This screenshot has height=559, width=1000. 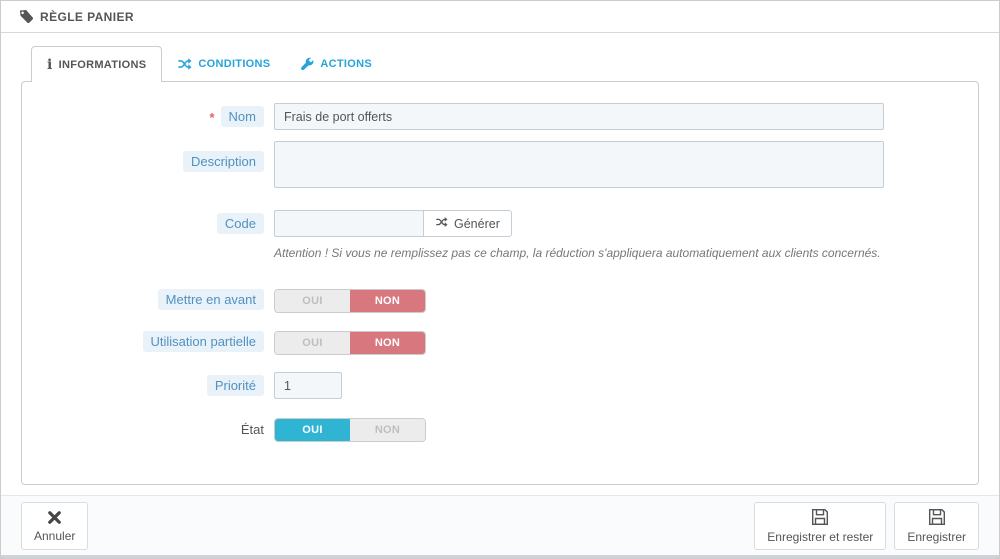 What do you see at coordinates (387, 430) in the screenshot?
I see `status-option-no: NON` at bounding box center [387, 430].